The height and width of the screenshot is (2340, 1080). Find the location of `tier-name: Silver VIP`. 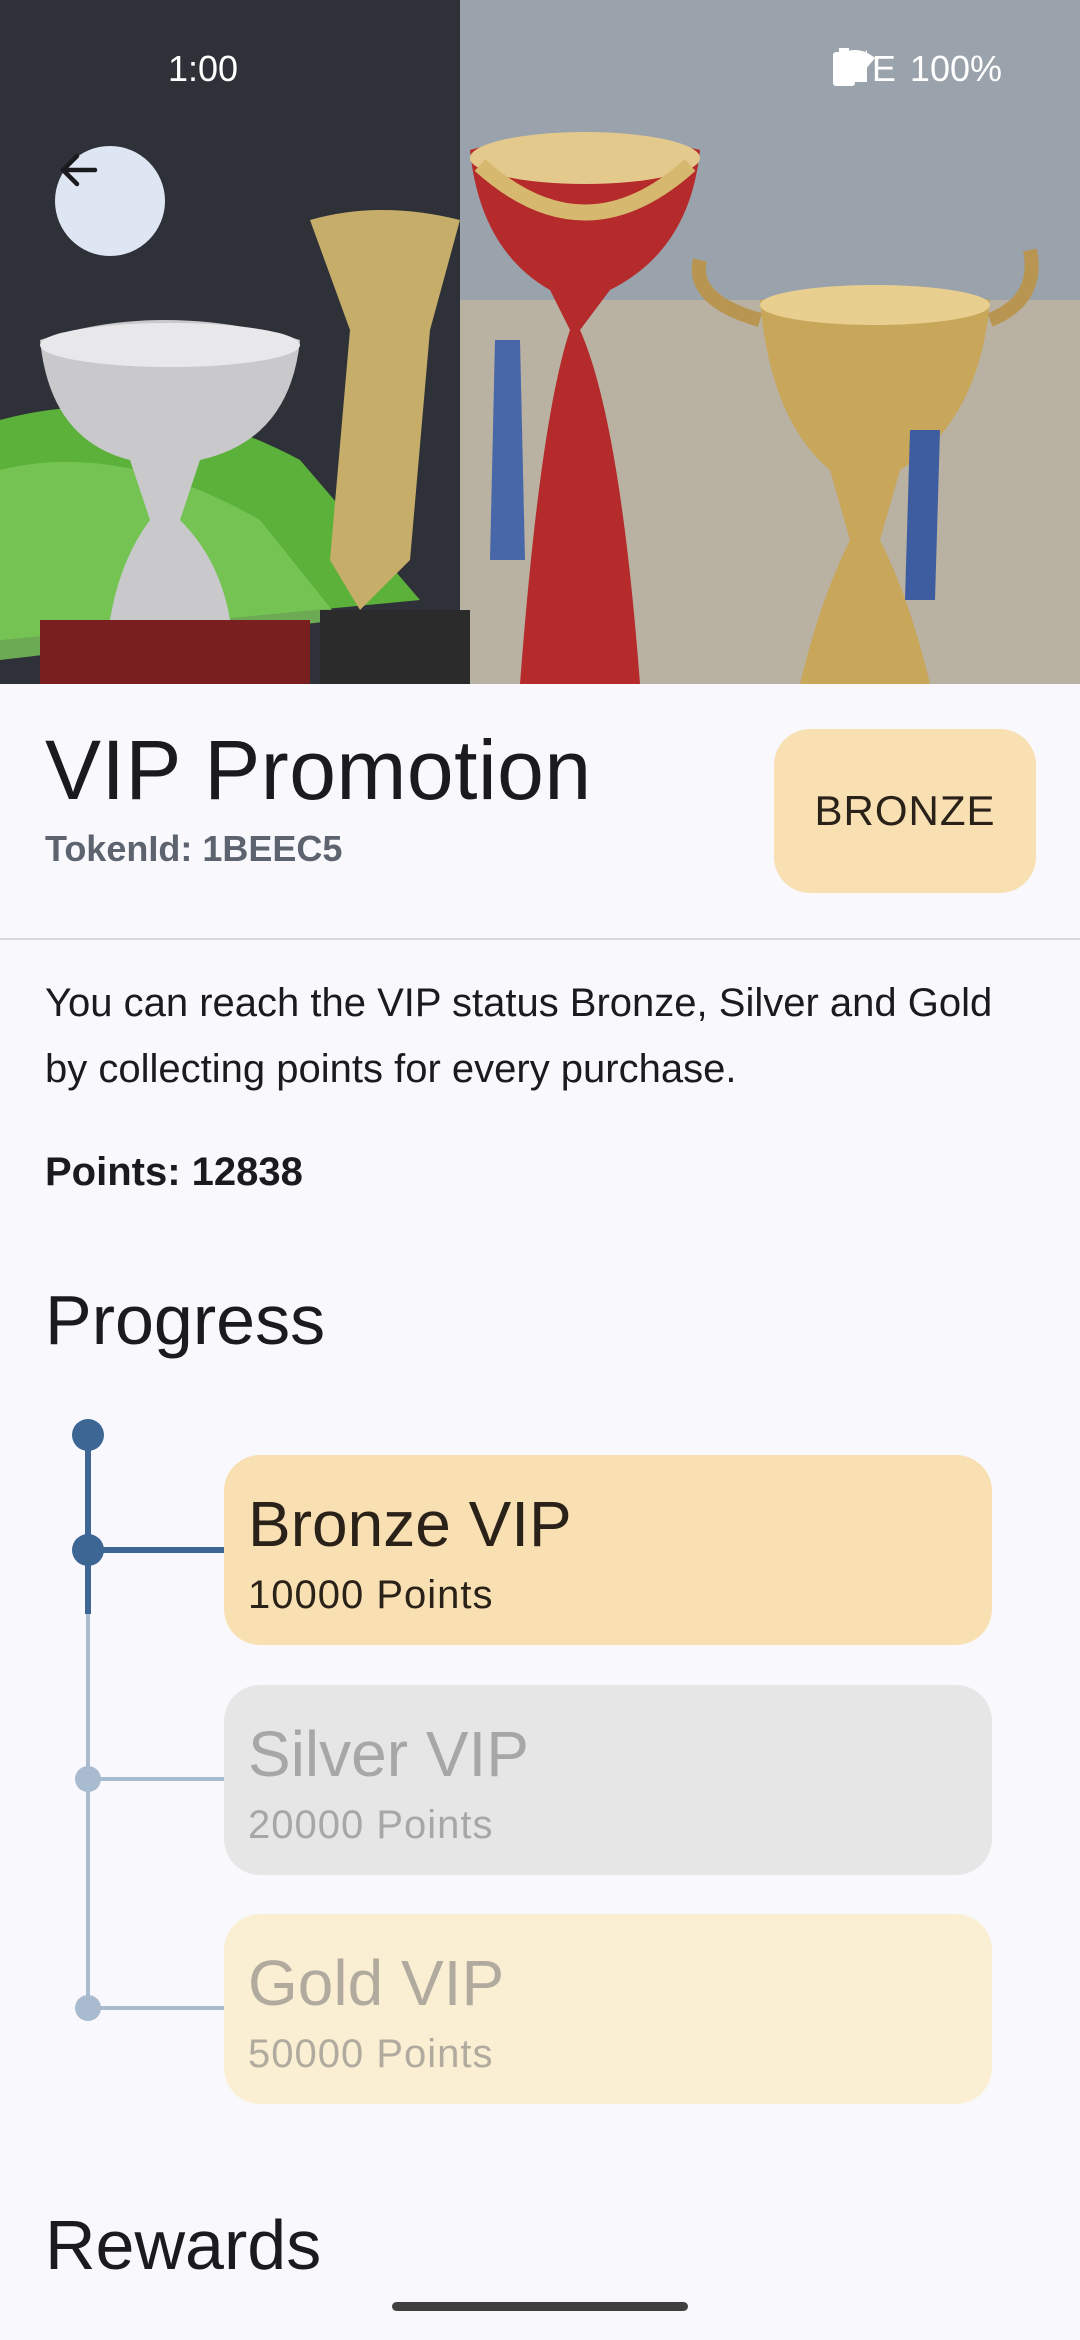

tier-name: Silver VIP is located at coordinates (388, 1754).